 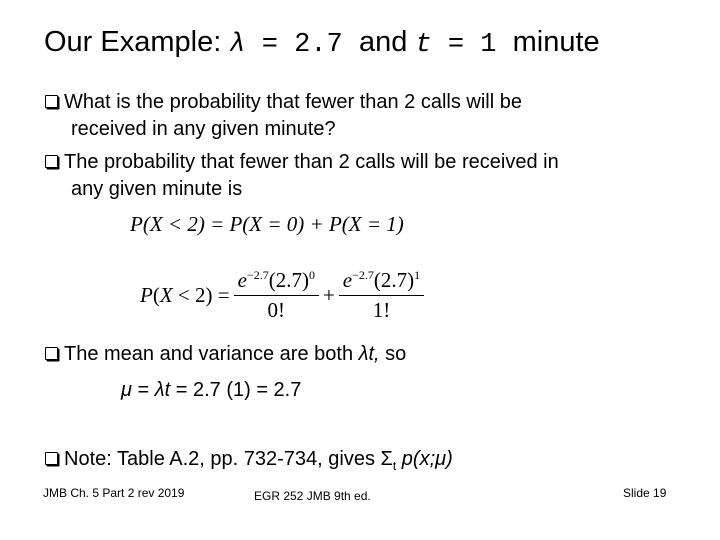 I want to click on bullet-3: The mean and variance are both λt, so, so click(x=225, y=354).